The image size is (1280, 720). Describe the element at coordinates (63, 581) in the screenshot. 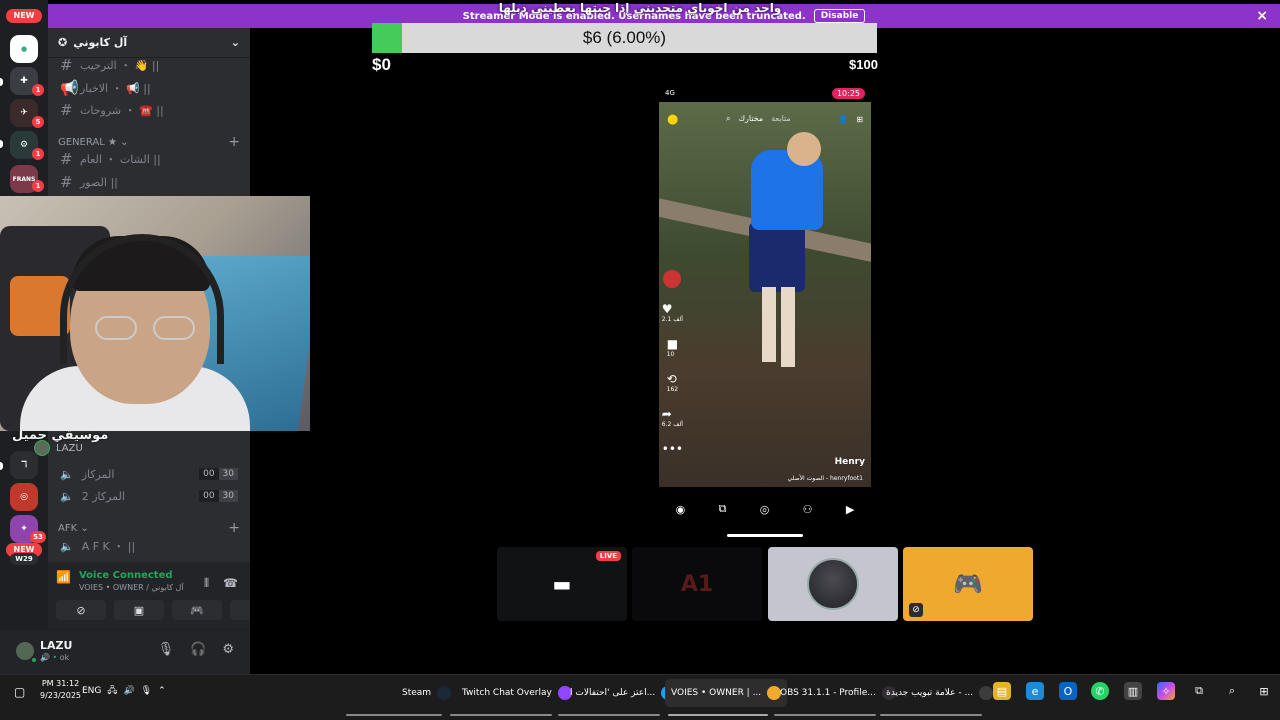

I see `signal-icon: 📶` at that location.